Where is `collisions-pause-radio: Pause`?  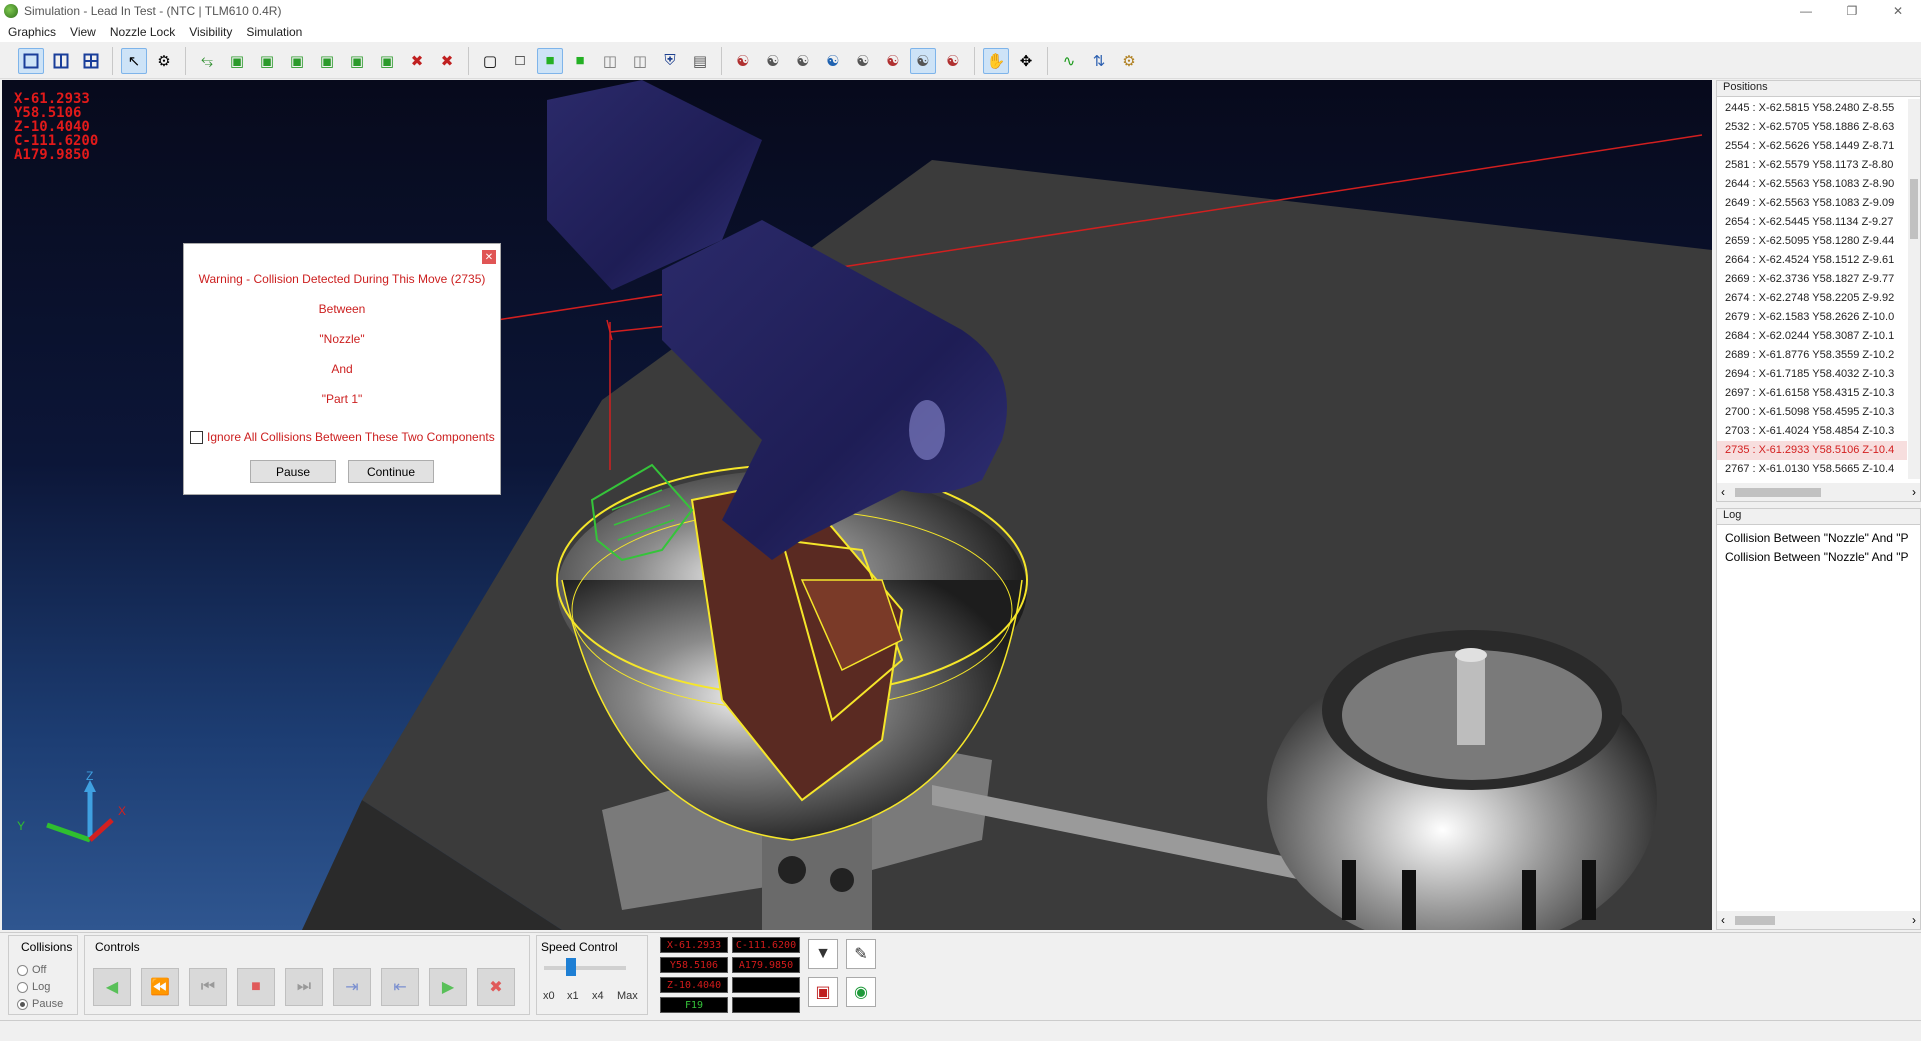
collisions-pause-radio: Pause is located at coordinates (40, 1004).